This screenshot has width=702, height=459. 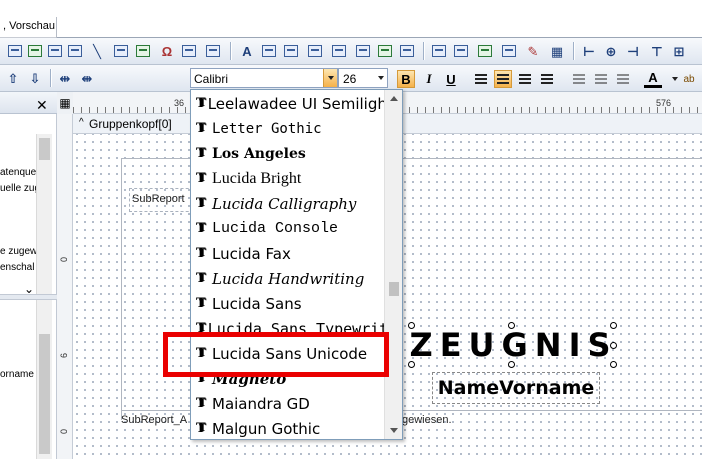 What do you see at coordinates (288, 203) in the screenshot?
I see `font-option: T Lucida Calligraphy` at bounding box center [288, 203].